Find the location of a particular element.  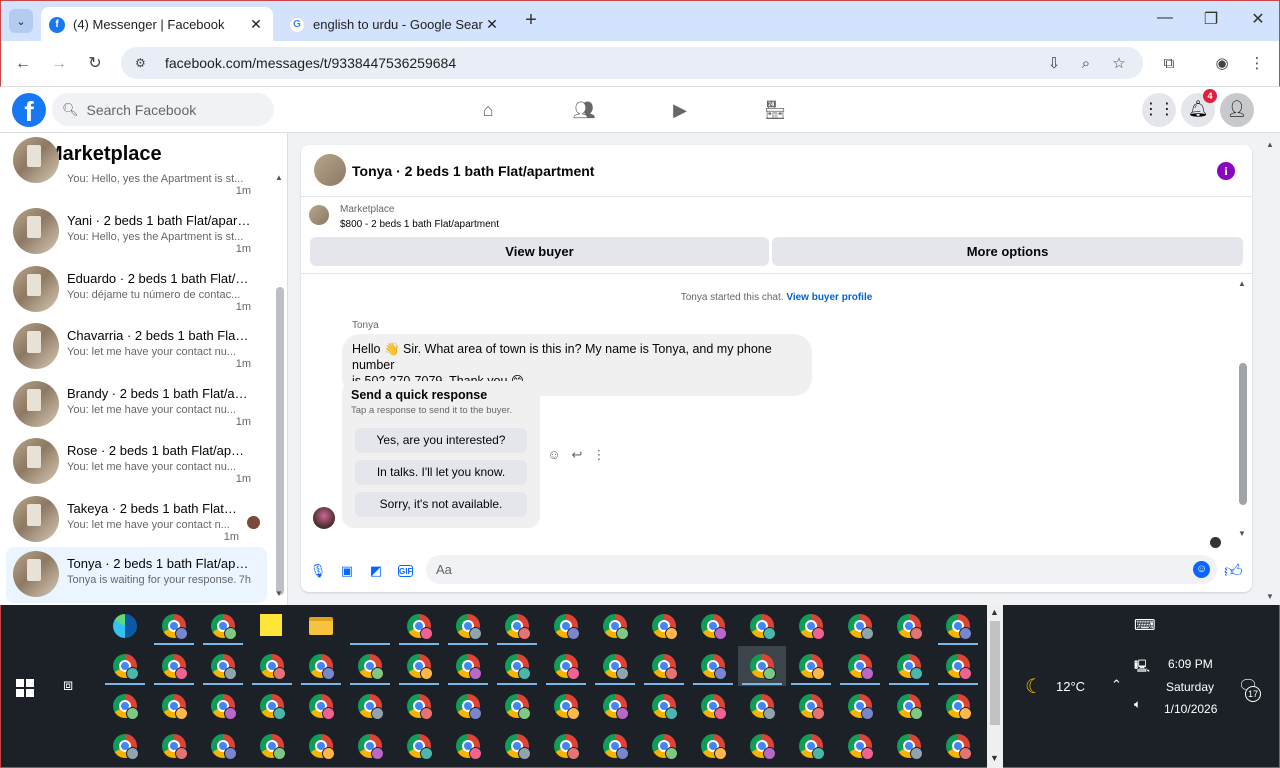

bookmark-star-icon: ☆ is located at coordinates (1119, 64).